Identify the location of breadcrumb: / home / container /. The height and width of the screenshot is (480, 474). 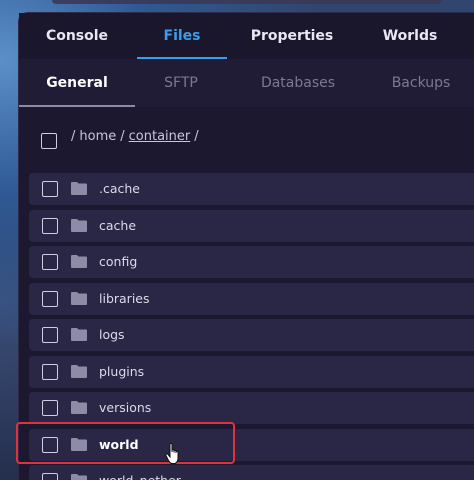
(135, 136).